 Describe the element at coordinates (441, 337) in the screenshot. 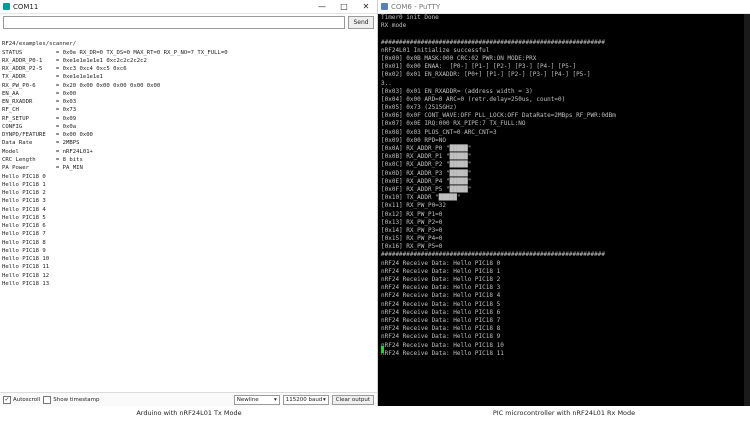

I see `terminal-line: nRF24 Receive Data: Hello PIC18 9` at that location.